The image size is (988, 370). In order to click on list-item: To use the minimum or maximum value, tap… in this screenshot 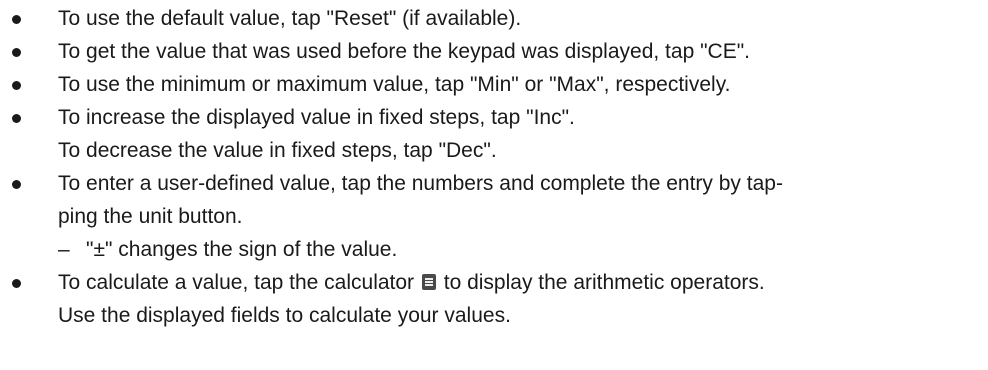, I will do `click(500, 84)`.